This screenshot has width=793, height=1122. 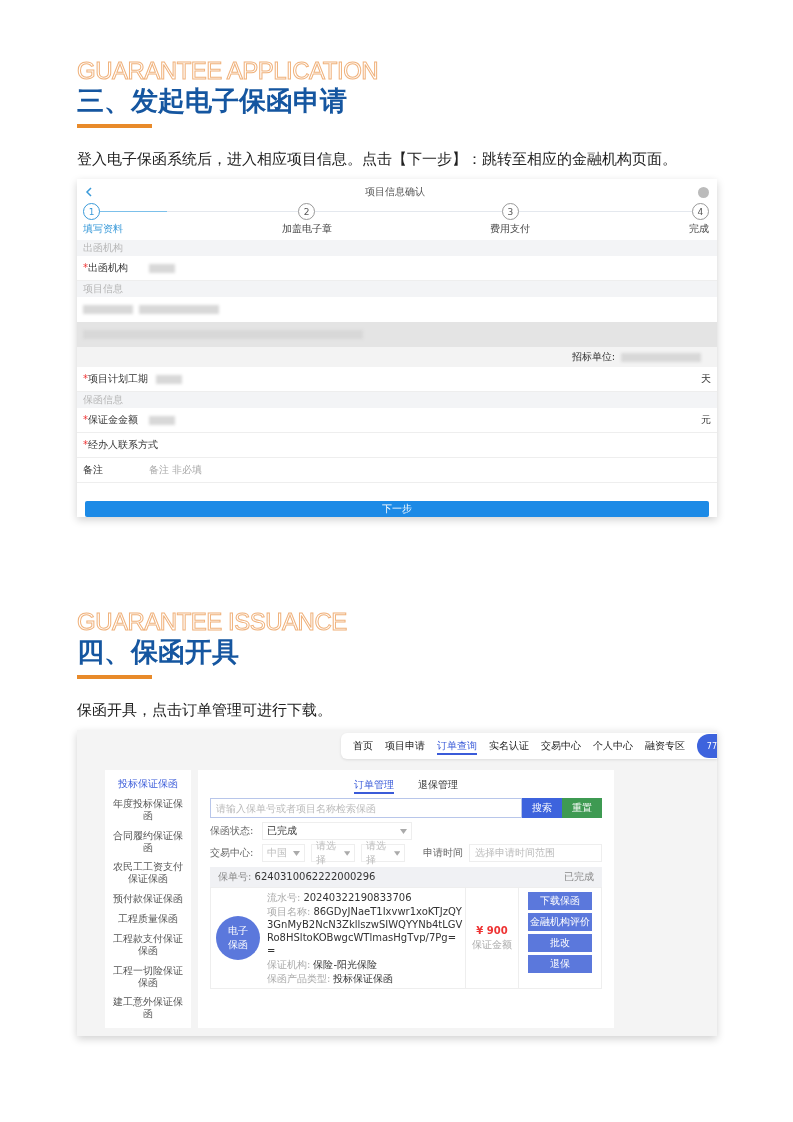 What do you see at coordinates (148, 944) in the screenshot?
I see `sidebar-item: 工程款支付保证保函` at bounding box center [148, 944].